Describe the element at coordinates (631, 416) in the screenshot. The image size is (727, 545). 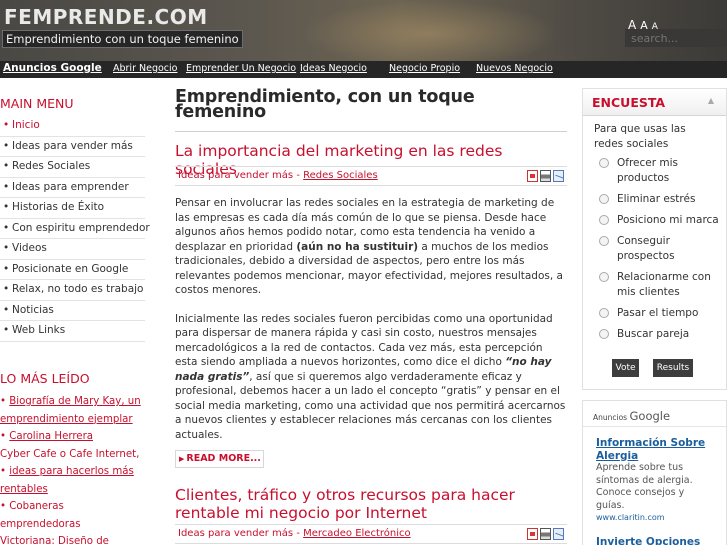
I see `ads-label: Anuncios Google` at that location.